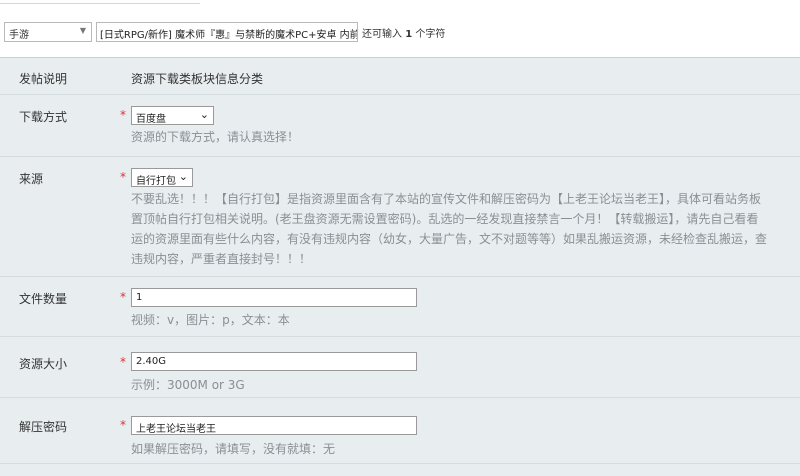 This screenshot has height=476, width=800. What do you see at coordinates (156, 181) in the screenshot?
I see `source-value: 自行打包` at bounding box center [156, 181].